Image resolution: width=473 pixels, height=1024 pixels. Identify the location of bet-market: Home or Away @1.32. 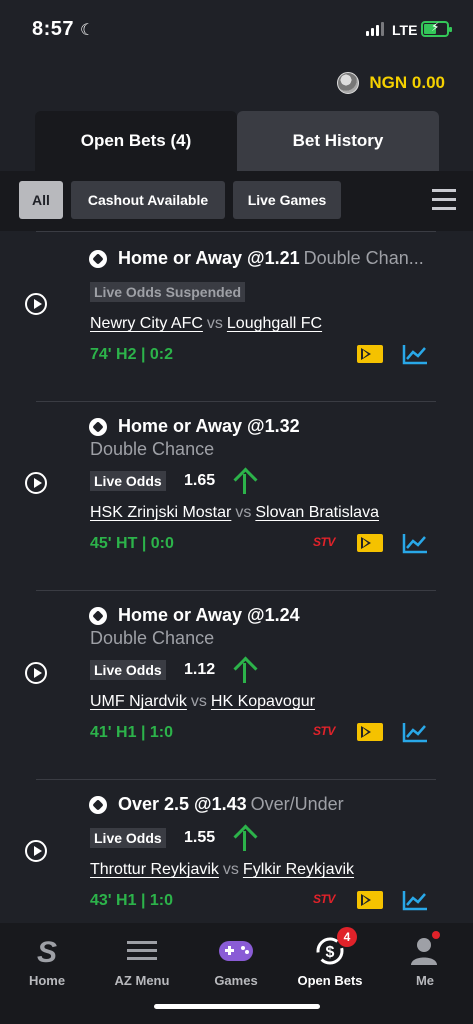
(209, 426).